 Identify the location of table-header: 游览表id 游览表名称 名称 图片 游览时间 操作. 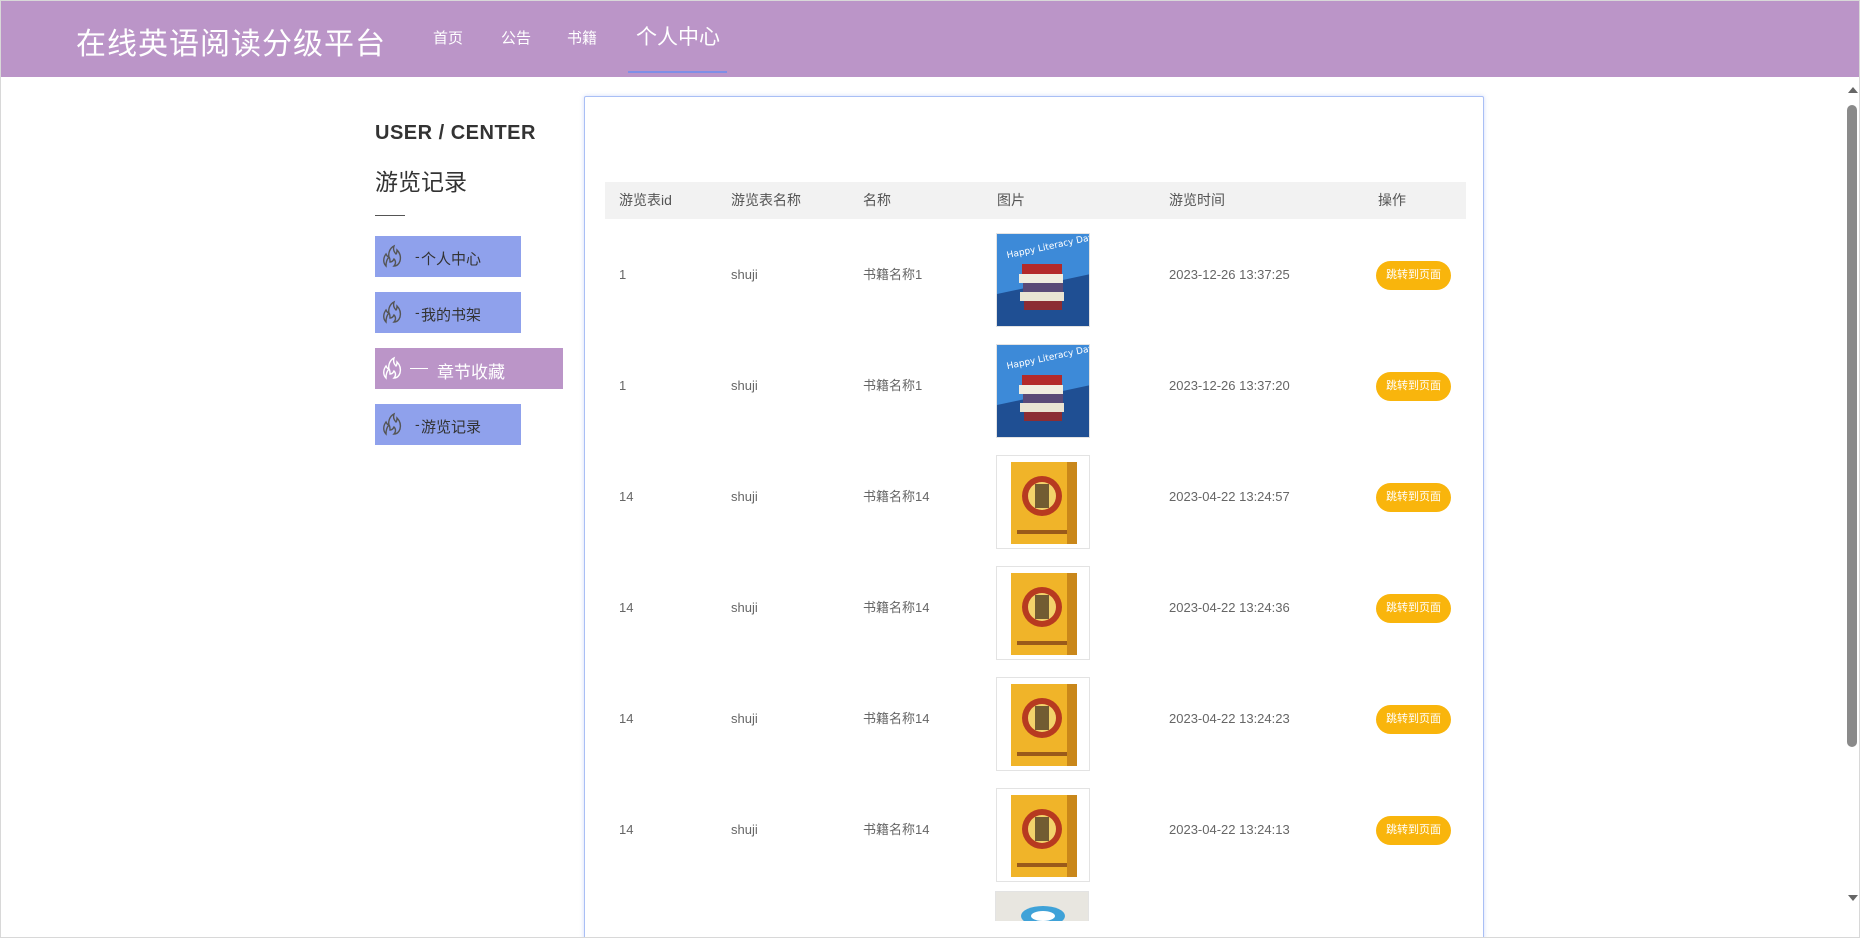
(1035, 200).